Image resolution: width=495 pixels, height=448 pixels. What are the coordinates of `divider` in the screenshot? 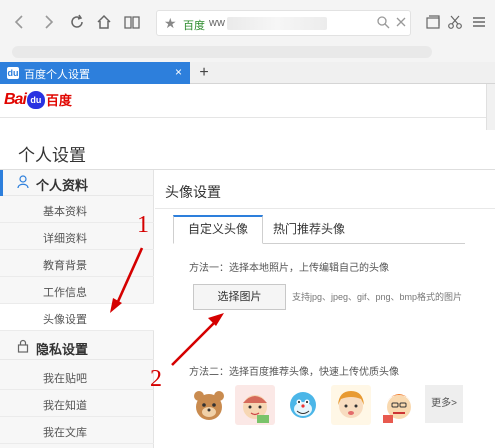 It's located at (325, 208).